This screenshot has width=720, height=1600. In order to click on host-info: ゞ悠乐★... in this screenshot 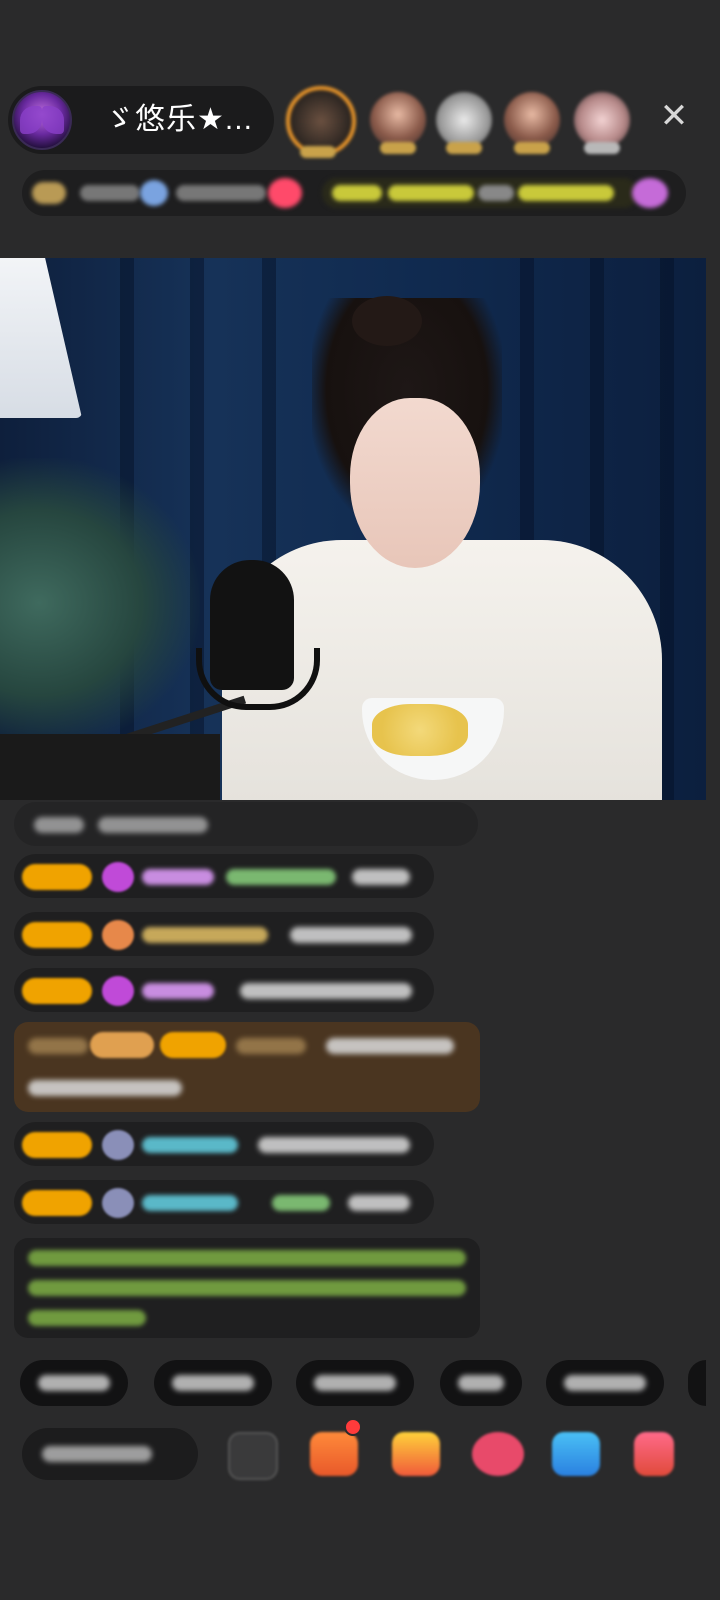, I will do `click(141, 120)`.